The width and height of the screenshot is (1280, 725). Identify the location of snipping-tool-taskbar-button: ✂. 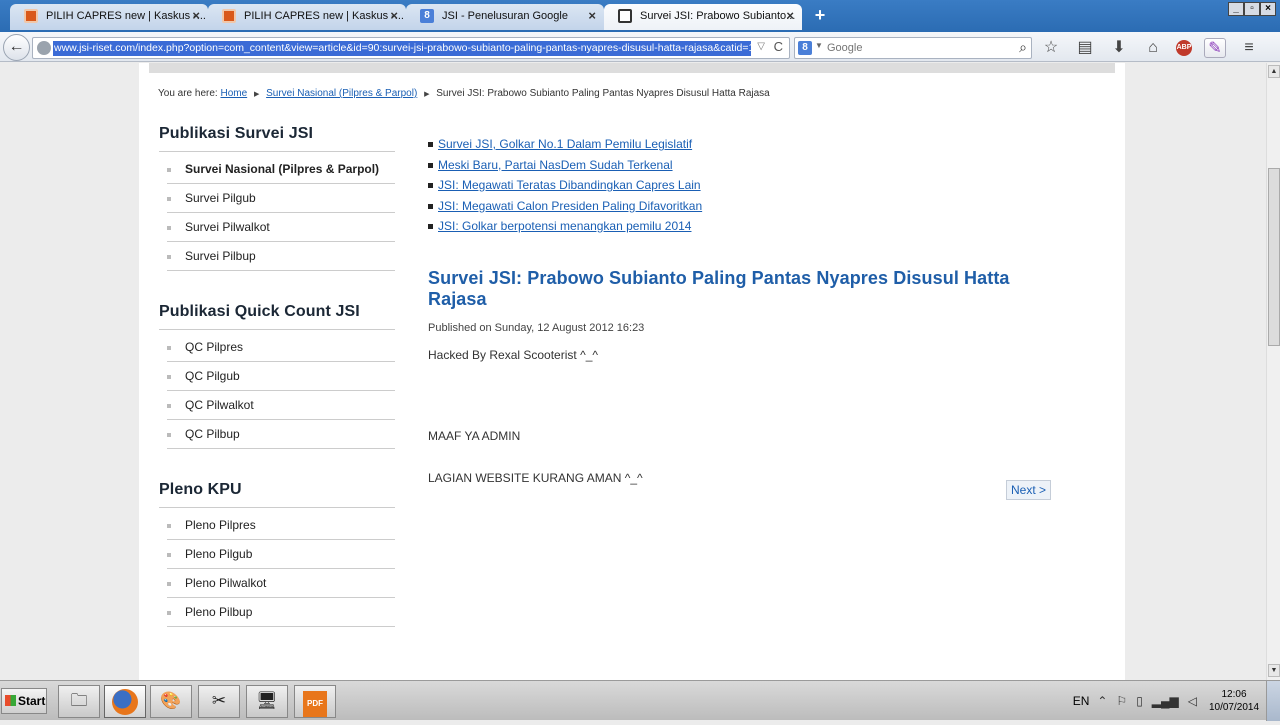
(219, 701).